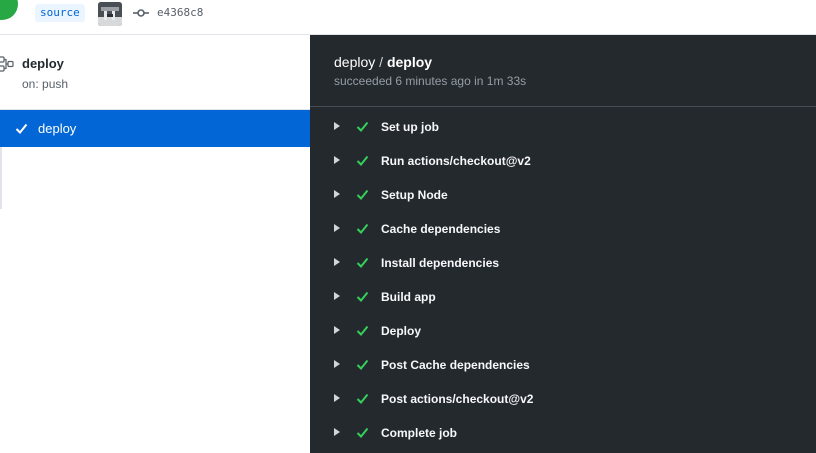 This screenshot has width=816, height=453. Describe the element at coordinates (563, 331) in the screenshot. I see `log-step: Deploy` at that location.